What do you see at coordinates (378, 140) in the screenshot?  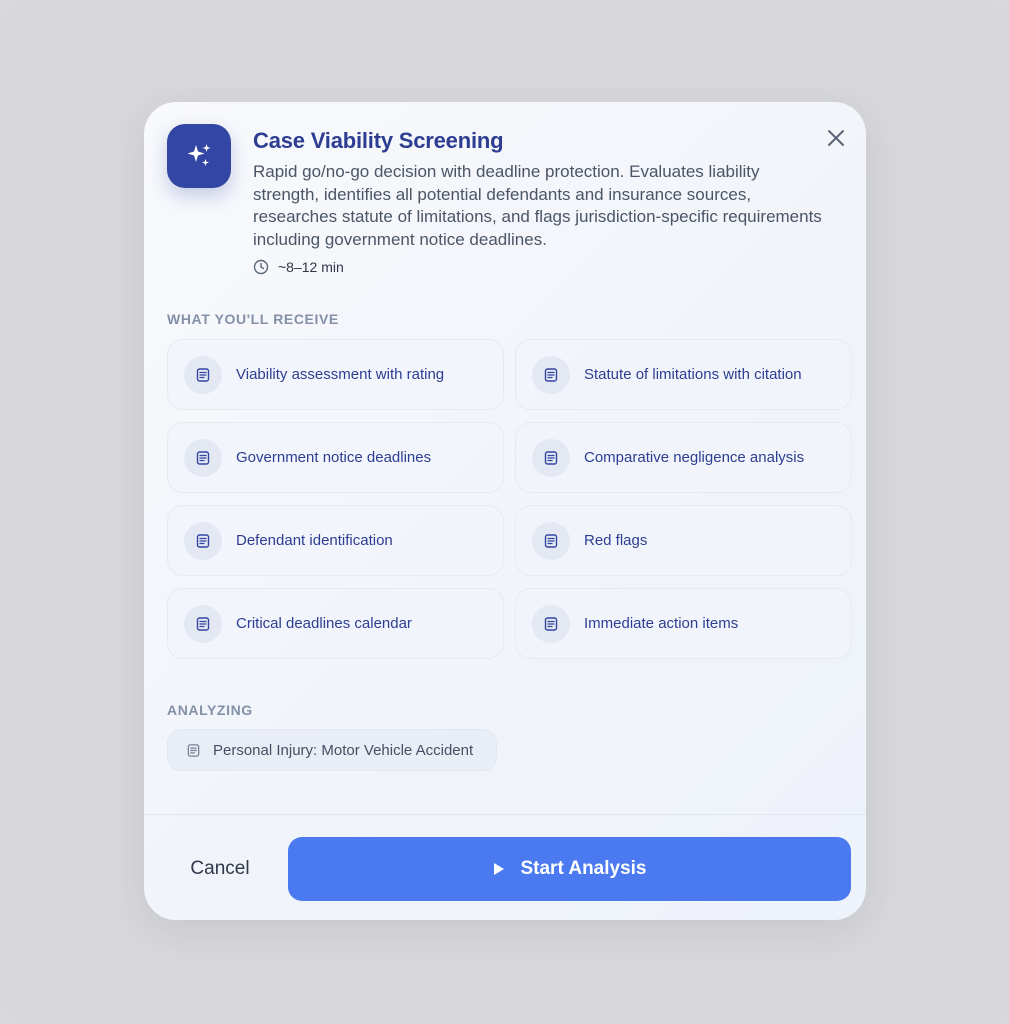 I see `dialog-title: Case Viability Screening` at bounding box center [378, 140].